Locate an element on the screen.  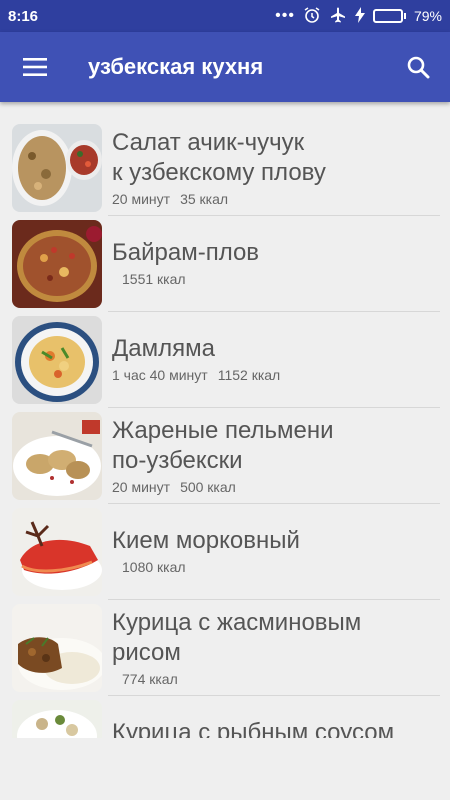
recipe-title: Курица с жасминовым is located at coordinates (237, 622).